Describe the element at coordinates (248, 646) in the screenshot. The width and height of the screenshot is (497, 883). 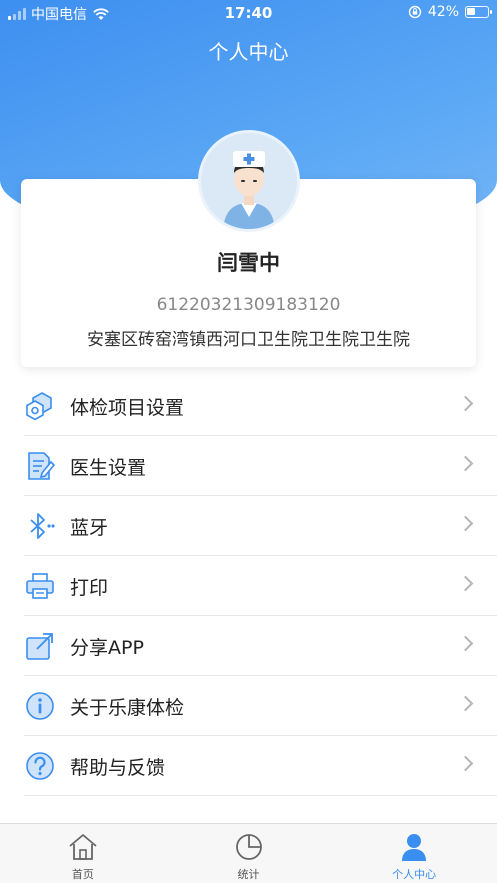
I see `menu-item-share-app: 分享APP` at that location.